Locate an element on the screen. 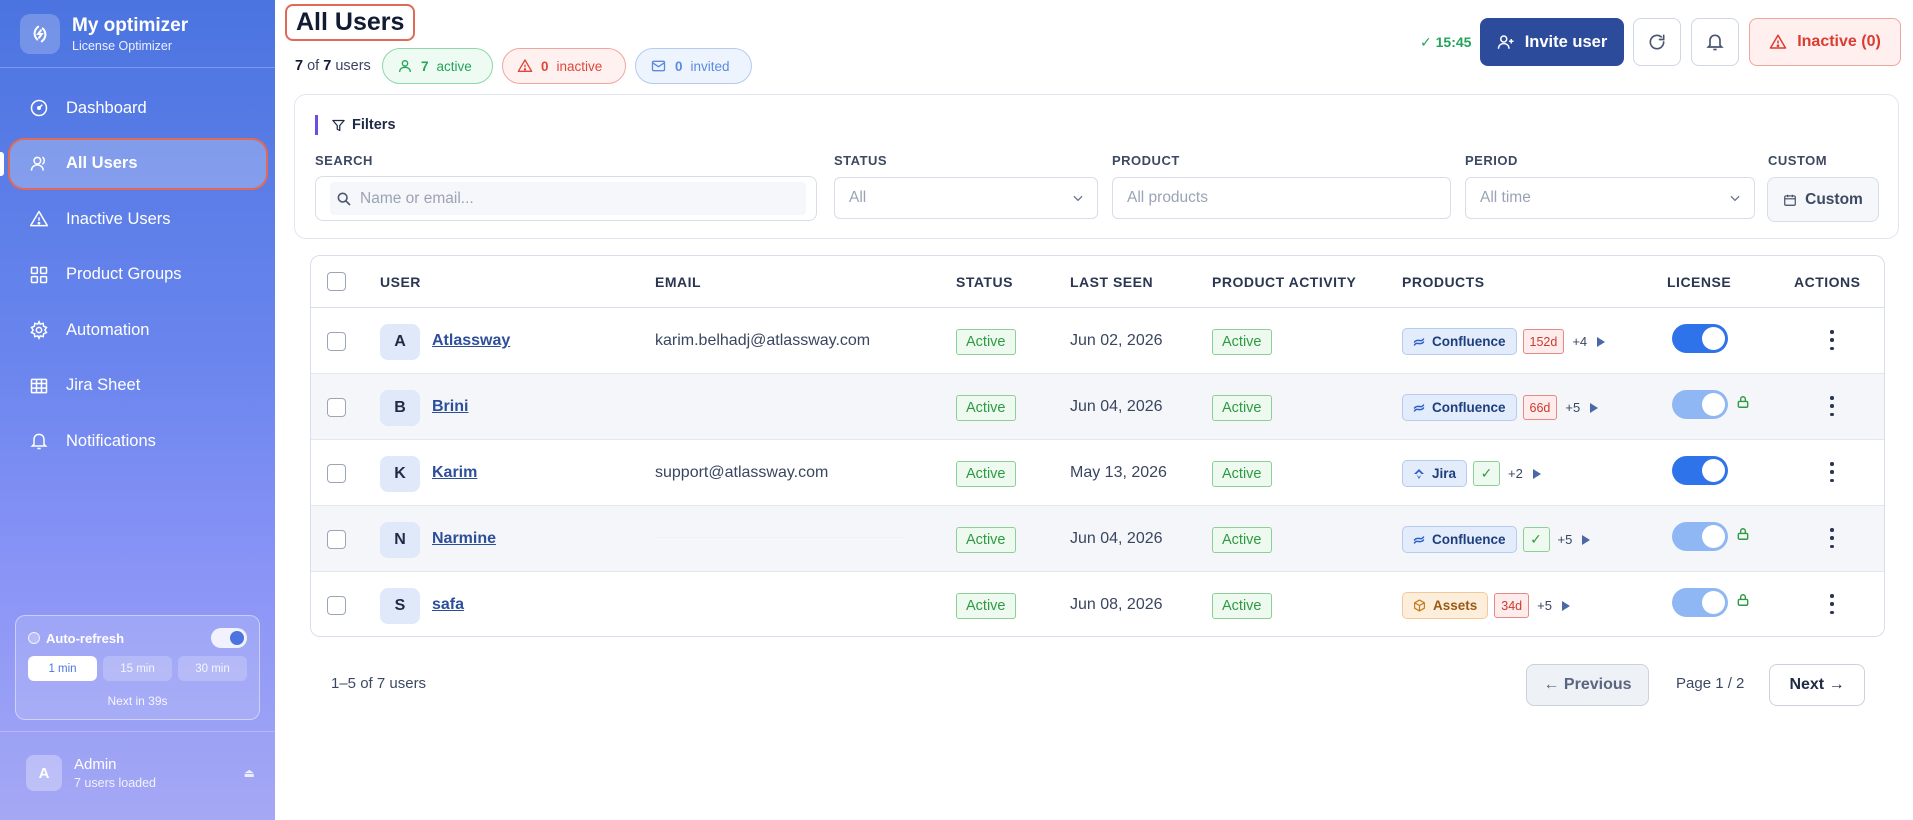 Image resolution: width=1913 pixels, height=820 pixels. brand: My optimizer License Optimizer is located at coordinates (104, 34).